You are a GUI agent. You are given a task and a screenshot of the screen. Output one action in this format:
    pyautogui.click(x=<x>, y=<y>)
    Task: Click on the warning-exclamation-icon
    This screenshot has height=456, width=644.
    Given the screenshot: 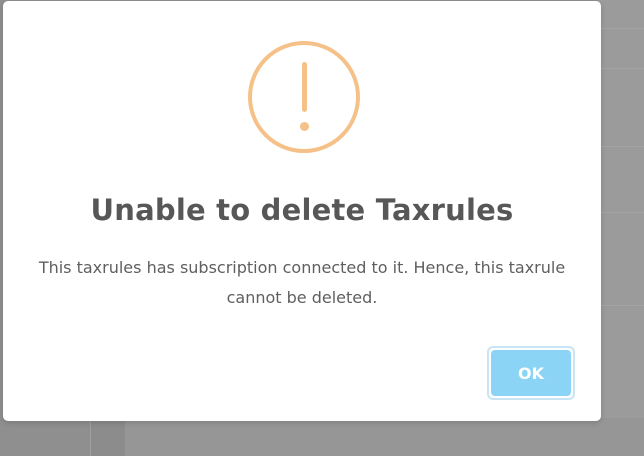 What is the action you would take?
    pyautogui.click(x=304, y=97)
    